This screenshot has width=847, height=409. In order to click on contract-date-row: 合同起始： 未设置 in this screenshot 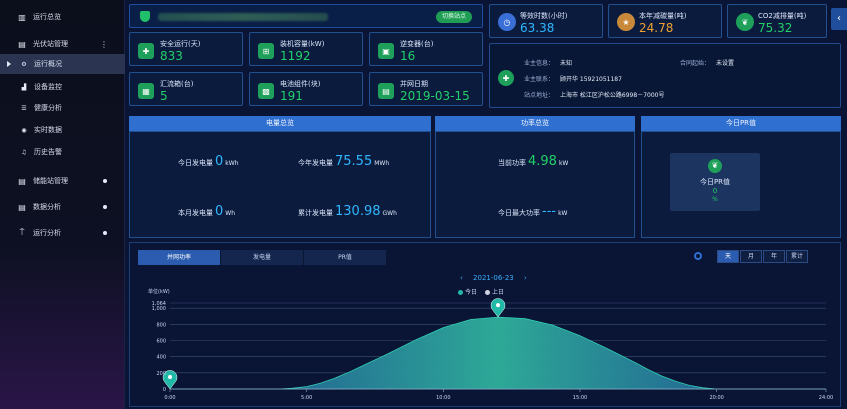, I will do `click(707, 62)`.